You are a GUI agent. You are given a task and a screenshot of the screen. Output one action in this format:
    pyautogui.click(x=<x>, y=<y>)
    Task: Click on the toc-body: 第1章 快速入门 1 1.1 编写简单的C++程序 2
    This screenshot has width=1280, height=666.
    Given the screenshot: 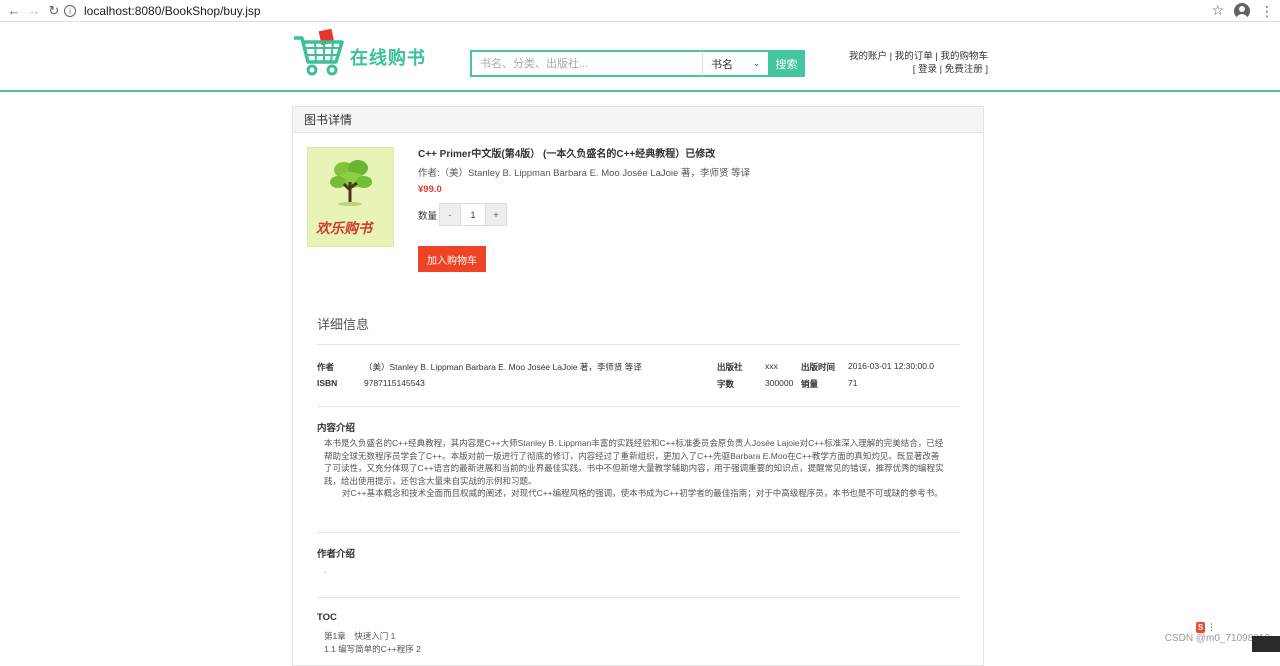 What is the action you would take?
    pyautogui.click(x=372, y=643)
    